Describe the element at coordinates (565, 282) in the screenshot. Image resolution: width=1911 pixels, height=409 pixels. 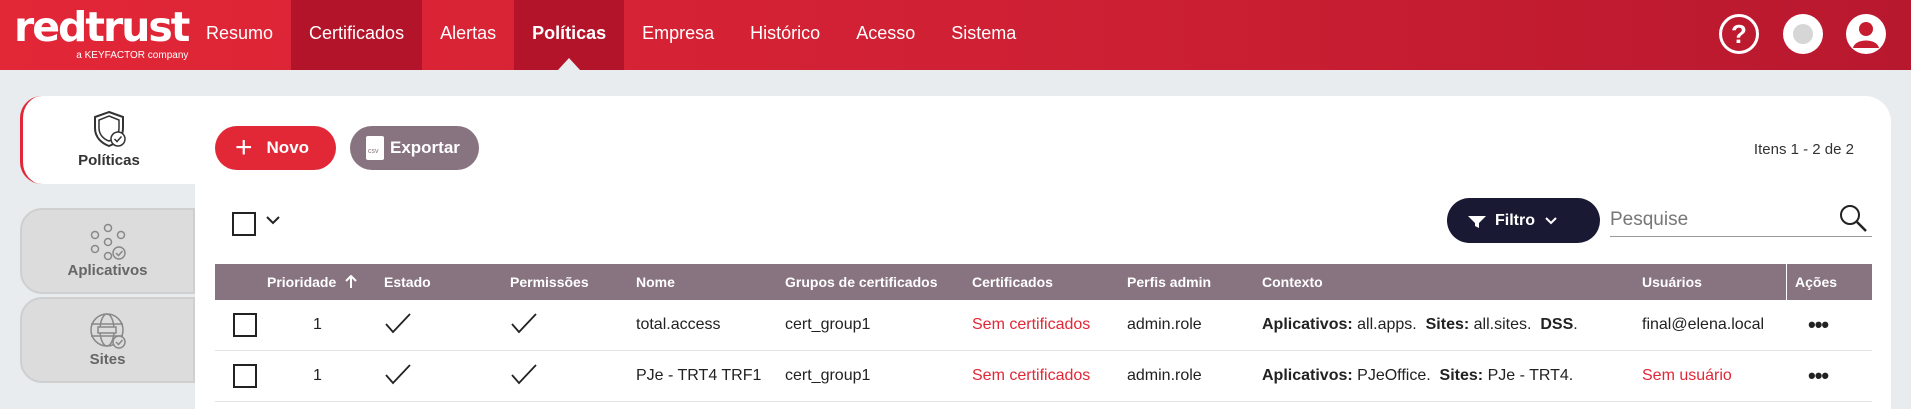
I see `header-permissoes: Permissões` at that location.